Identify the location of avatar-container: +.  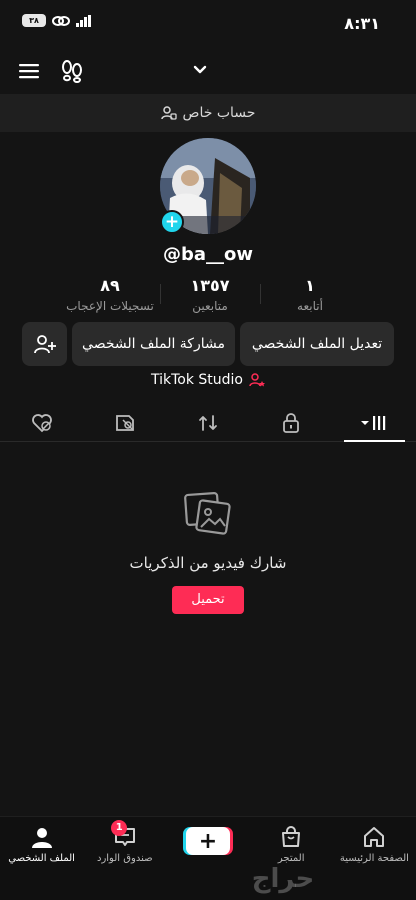
(208, 186).